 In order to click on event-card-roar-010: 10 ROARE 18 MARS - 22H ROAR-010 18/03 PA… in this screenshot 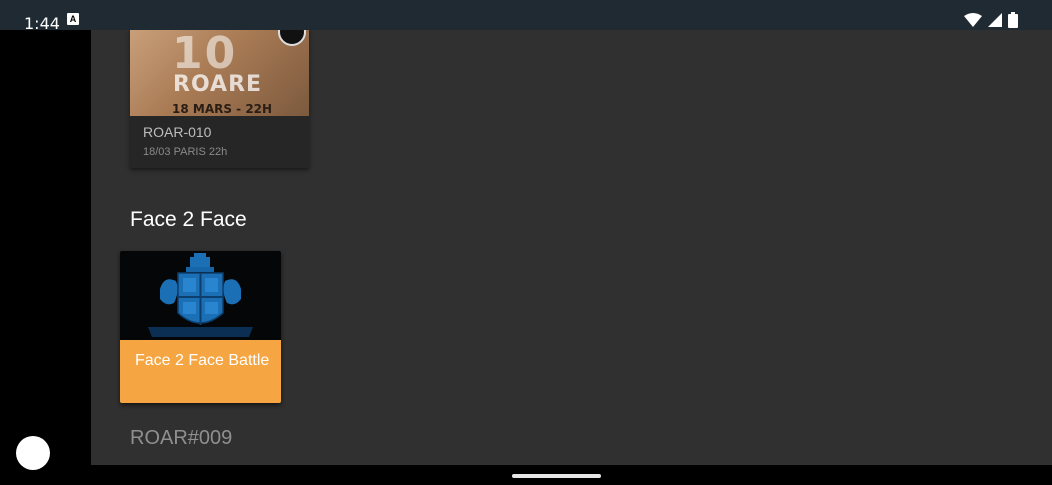, I will do `click(219, 99)`.